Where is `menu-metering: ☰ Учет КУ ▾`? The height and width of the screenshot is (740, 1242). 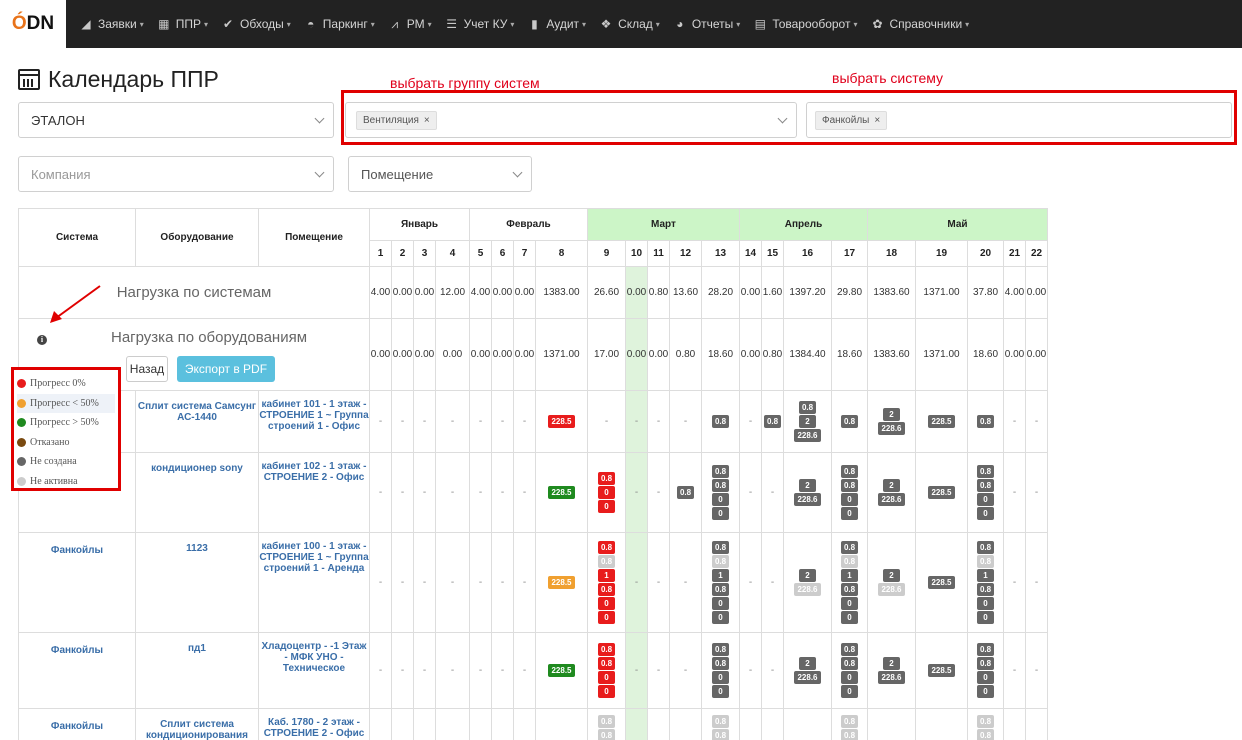
menu-metering: ☰ Учет КУ ▾ is located at coordinates (479, 24).